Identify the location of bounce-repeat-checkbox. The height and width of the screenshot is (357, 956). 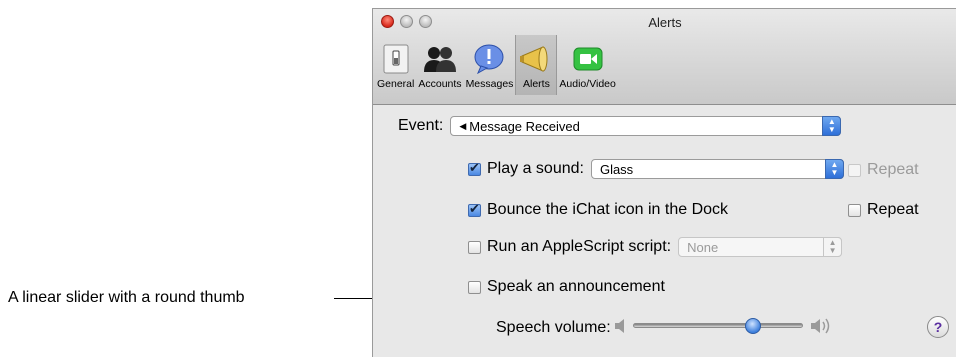
(854, 210).